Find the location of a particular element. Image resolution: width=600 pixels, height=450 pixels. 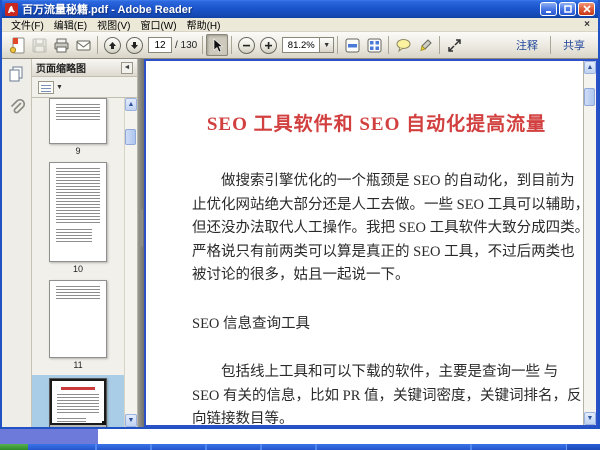

minimize-button is located at coordinates (548, 9).